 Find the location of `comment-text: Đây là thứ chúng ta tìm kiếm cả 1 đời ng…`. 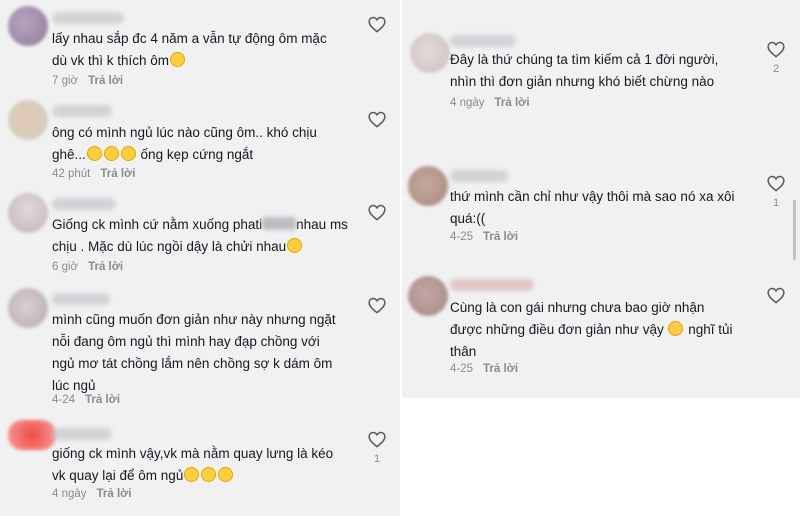

comment-text: Đây là thứ chúng ta tìm kiếm cả 1 đời ng… is located at coordinates (584, 70).